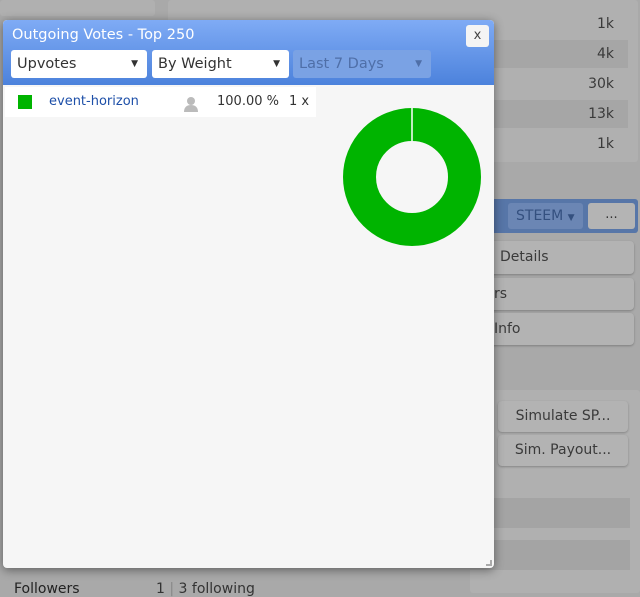 The height and width of the screenshot is (597, 640). I want to click on followers-count: 1 | 3 following, so click(205, 589).